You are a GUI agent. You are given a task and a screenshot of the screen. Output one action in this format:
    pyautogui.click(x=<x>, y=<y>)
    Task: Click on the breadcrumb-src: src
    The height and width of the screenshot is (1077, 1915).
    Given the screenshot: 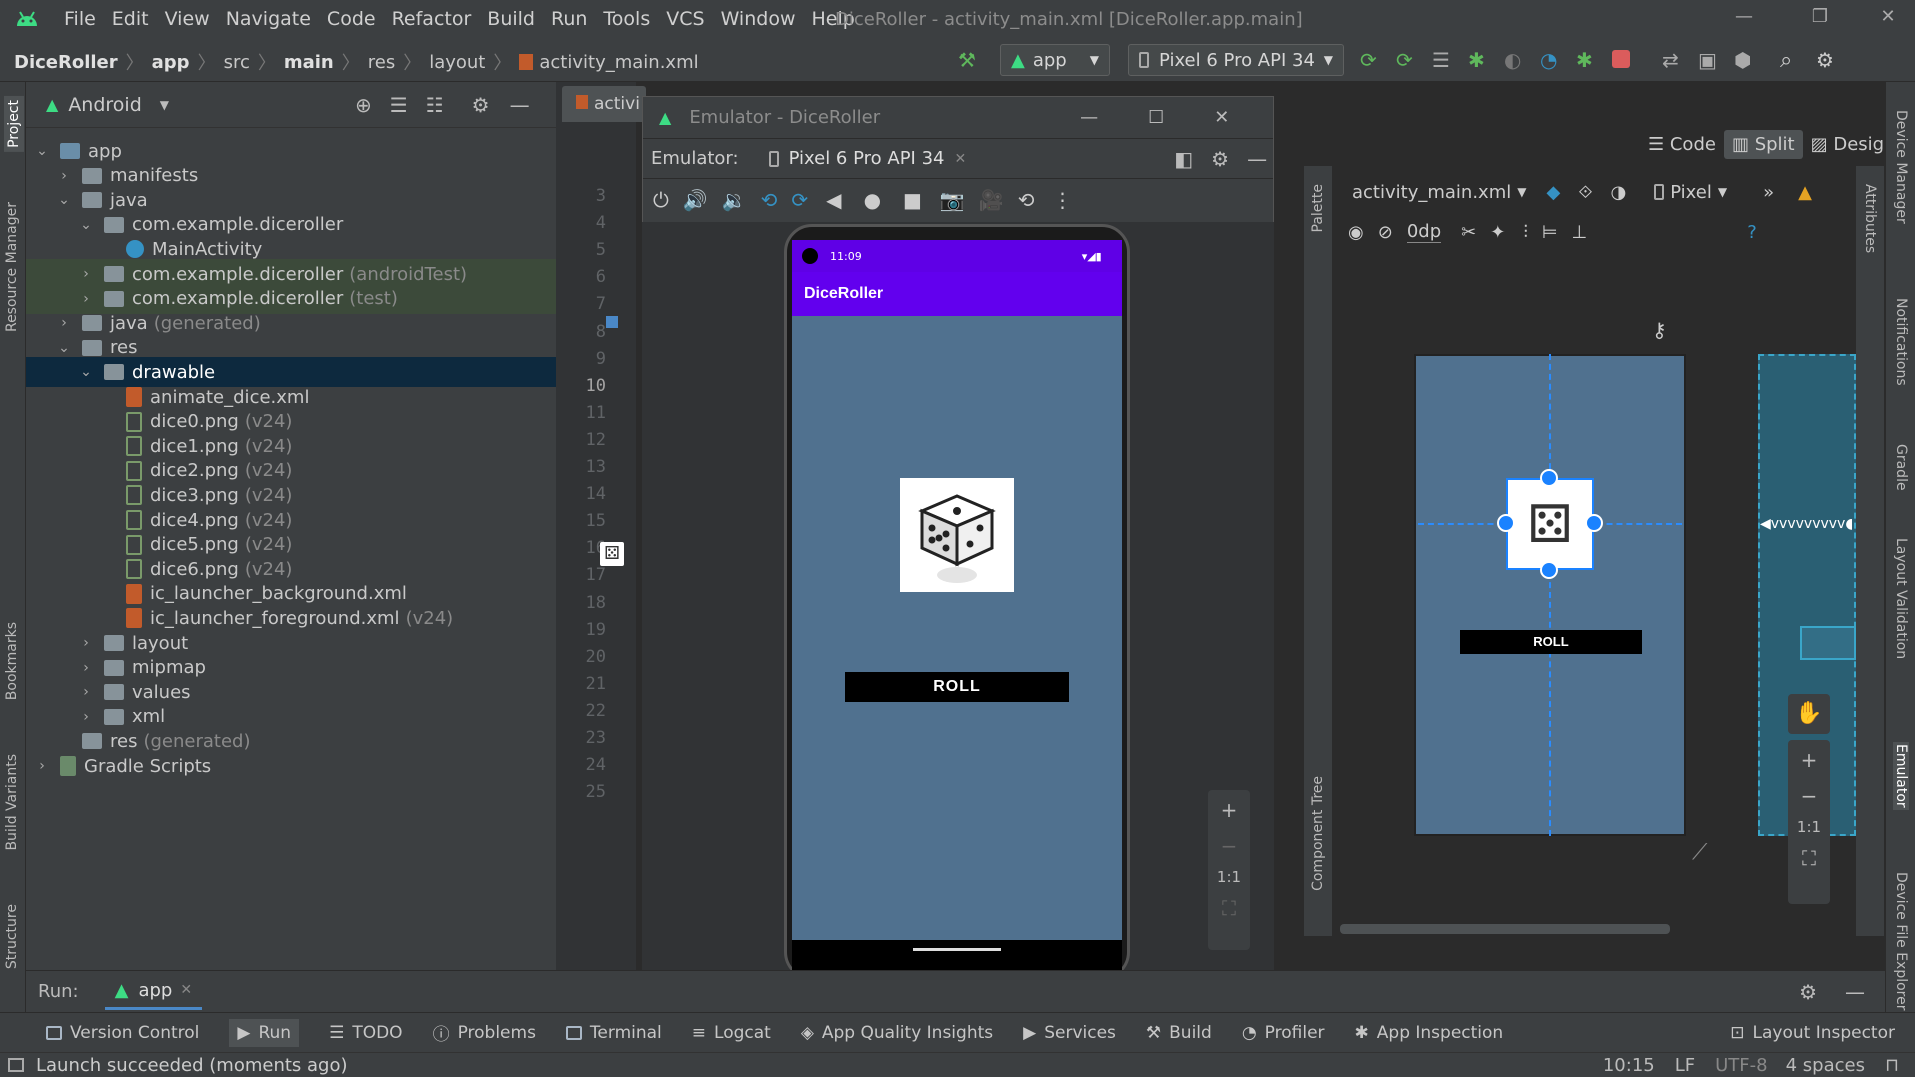 What is the action you would take?
    pyautogui.click(x=237, y=62)
    